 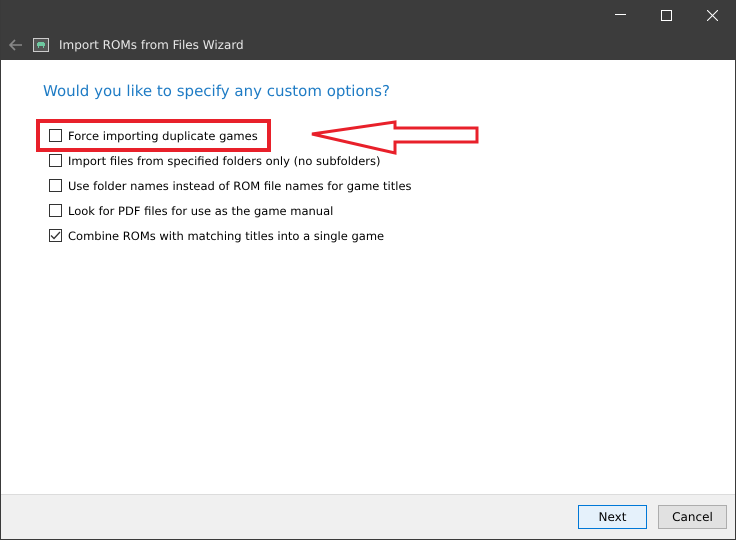 I want to click on arrow-icon, so click(x=395, y=138).